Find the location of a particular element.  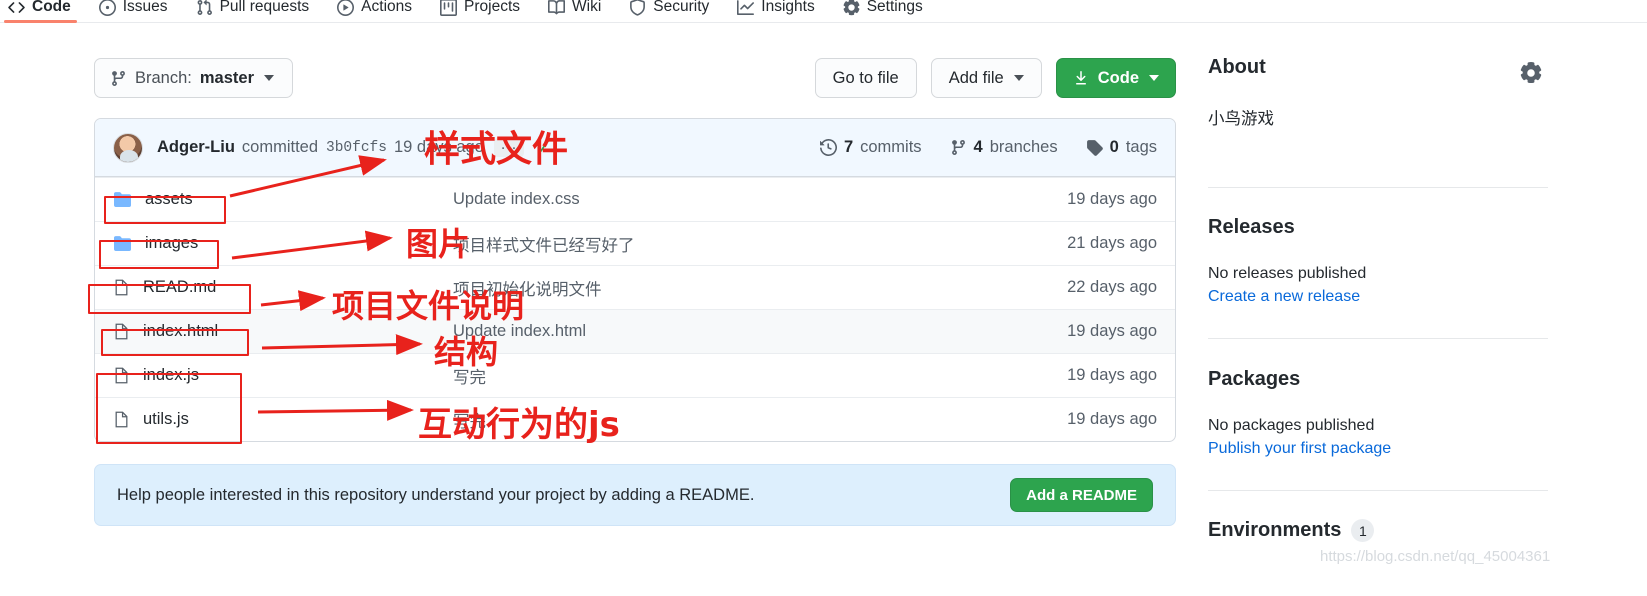

commit-message: 项目初始化说明文件 is located at coordinates (735, 288).